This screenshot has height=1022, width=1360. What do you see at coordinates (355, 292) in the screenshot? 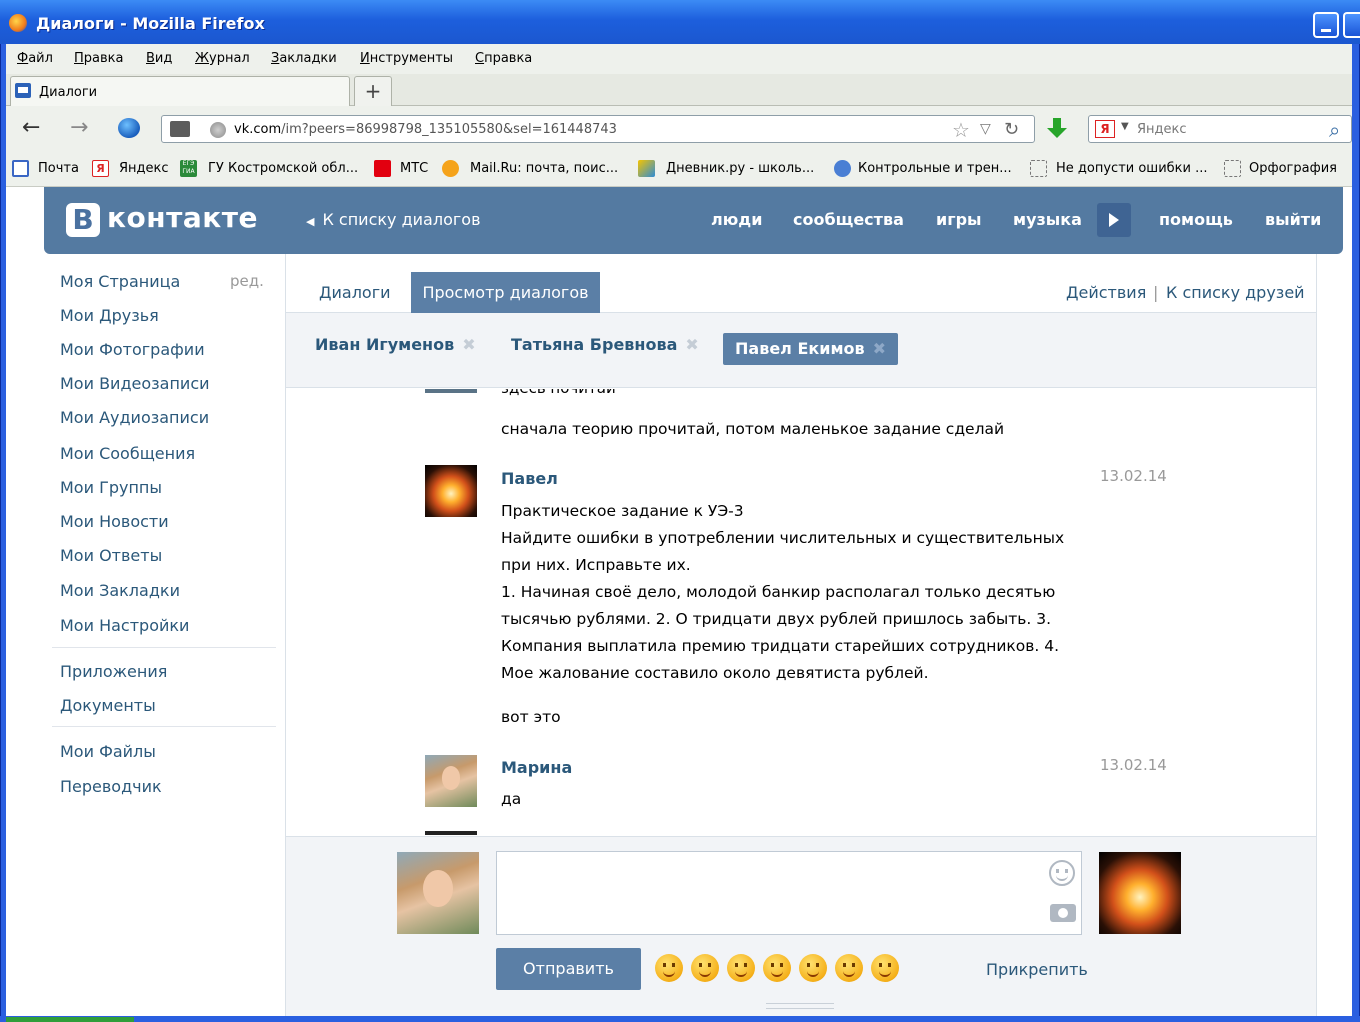
I see `tab-dialogs-list: Диалоги` at bounding box center [355, 292].